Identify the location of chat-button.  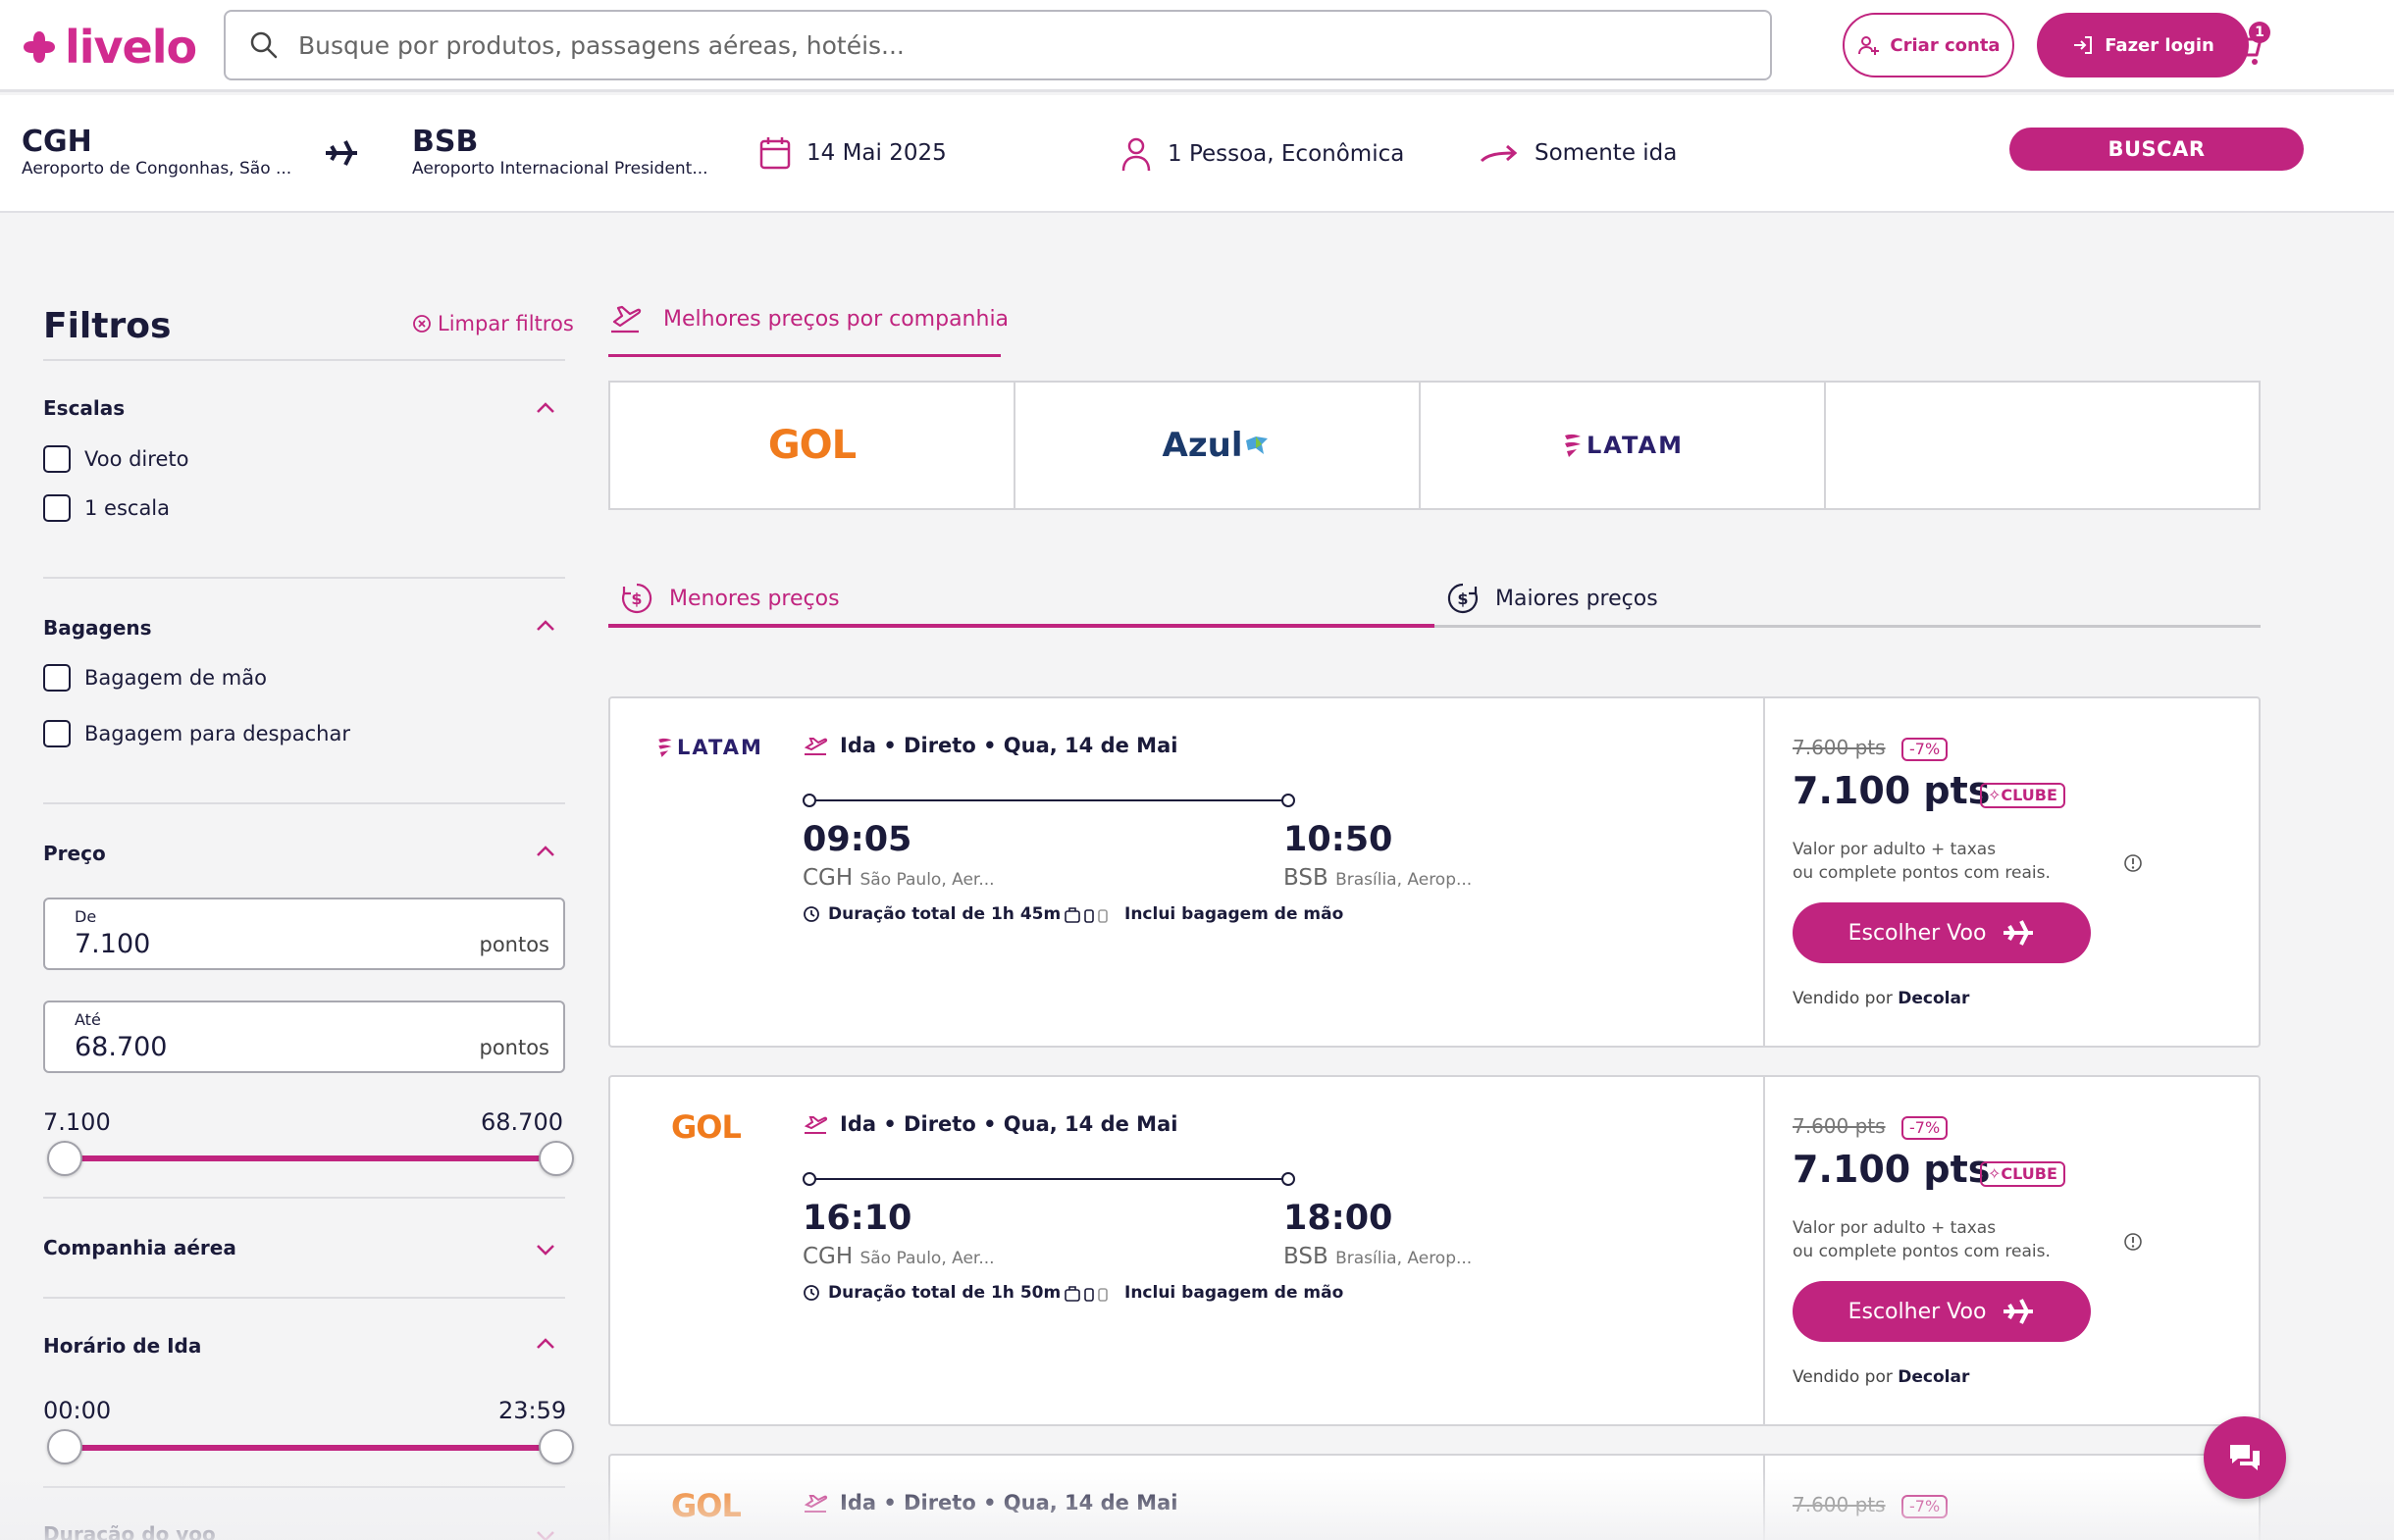
(2245, 1457).